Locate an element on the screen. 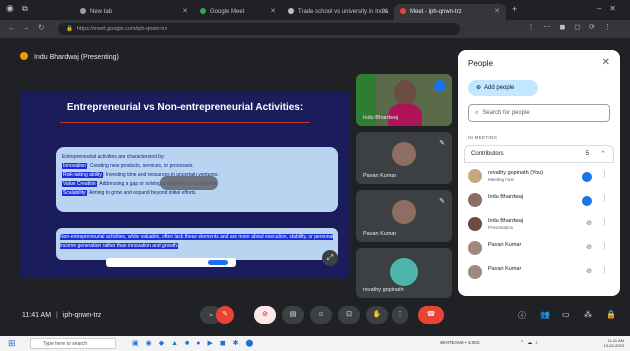  section-label: IN MEETING is located at coordinates (483, 137).